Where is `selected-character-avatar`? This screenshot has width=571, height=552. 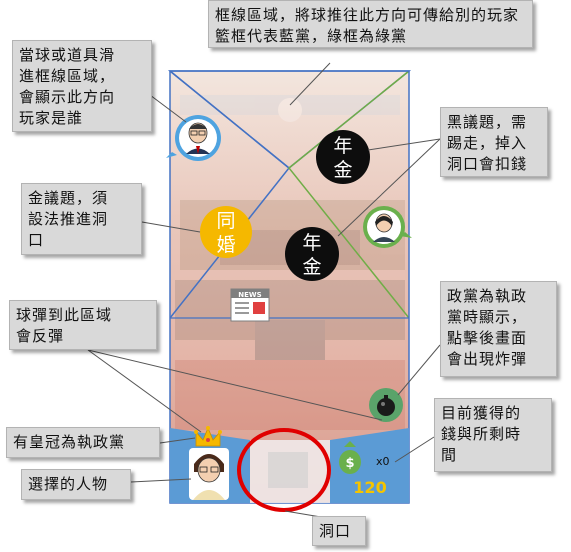 selected-character-avatar is located at coordinates (209, 474).